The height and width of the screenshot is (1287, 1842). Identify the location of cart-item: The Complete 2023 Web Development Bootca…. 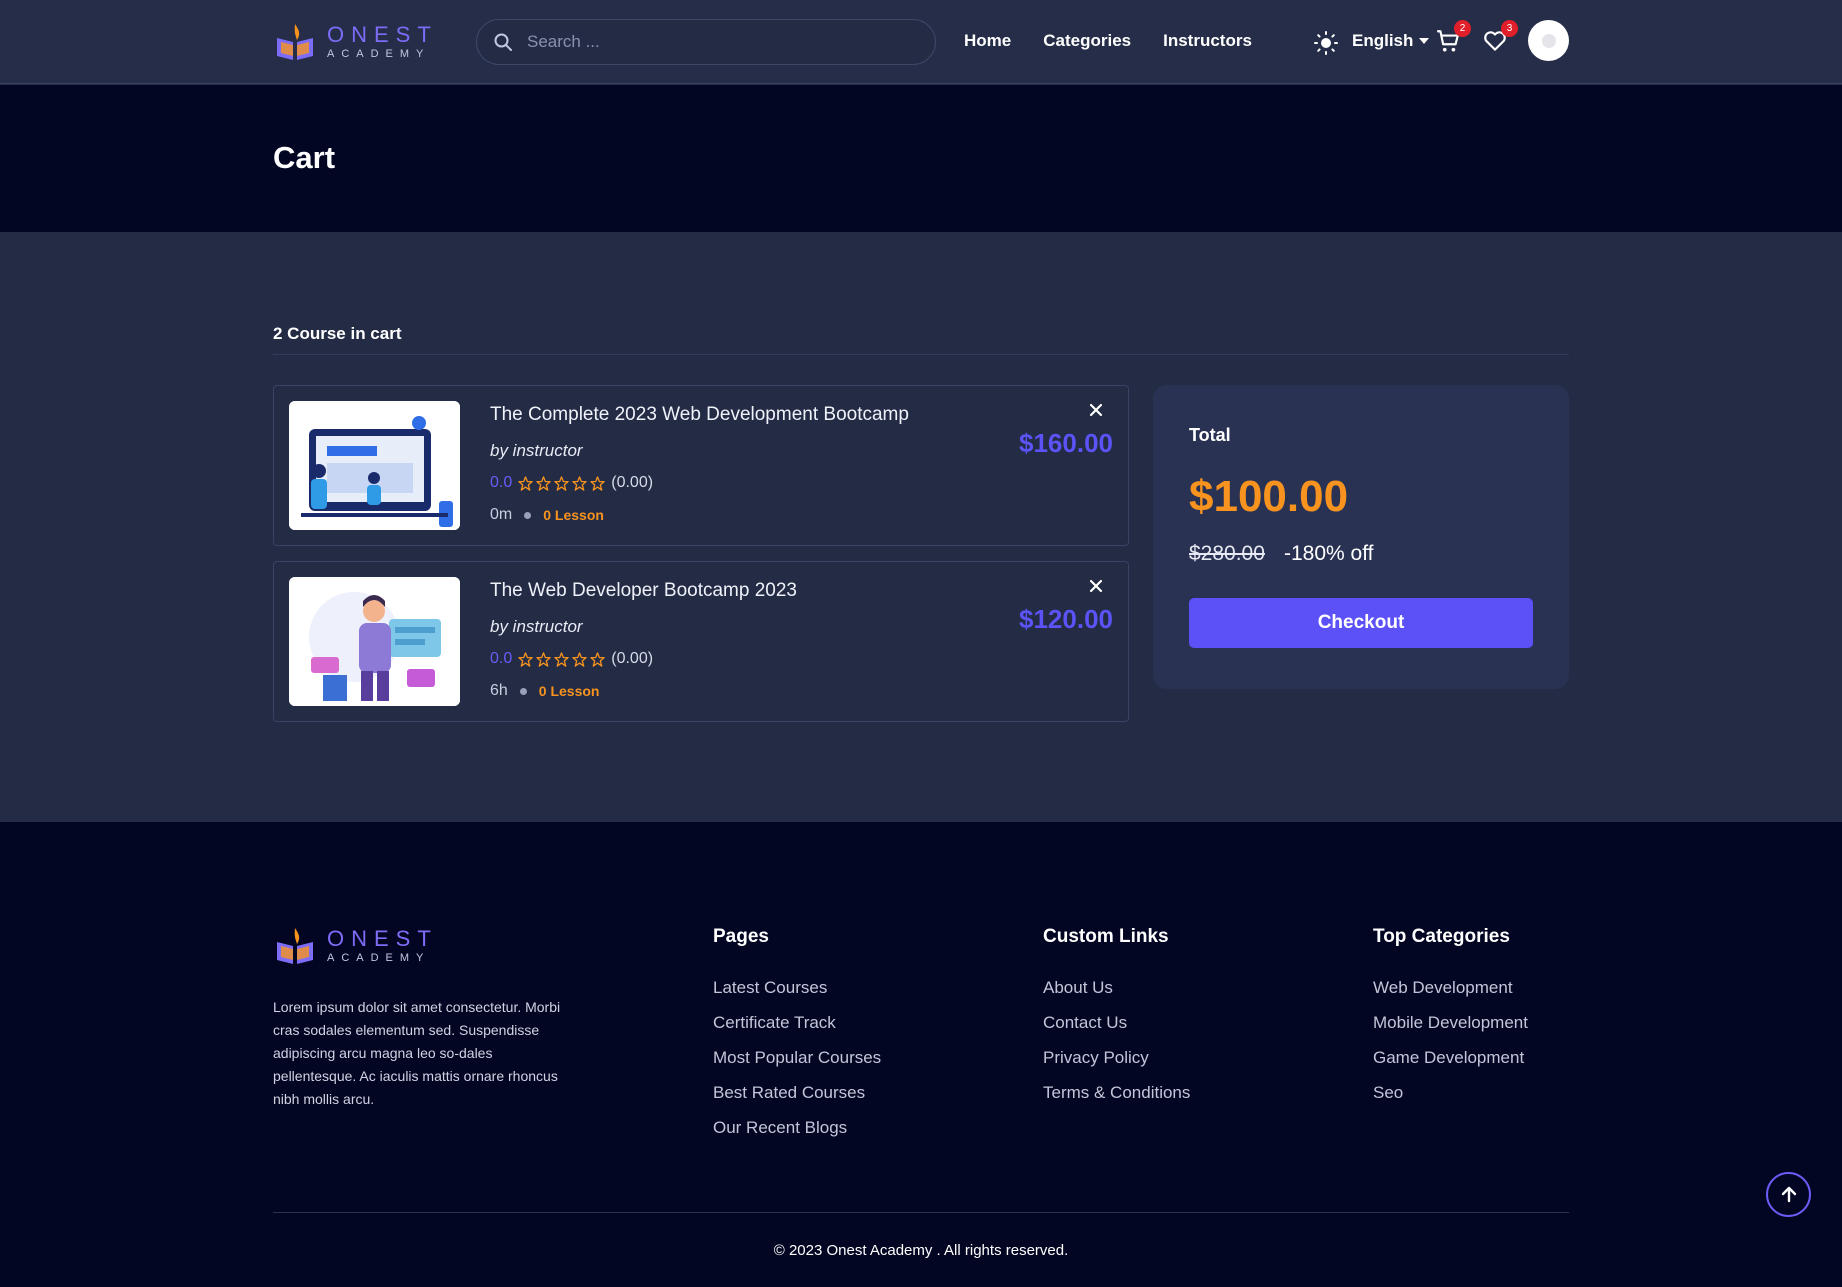
(701, 465).